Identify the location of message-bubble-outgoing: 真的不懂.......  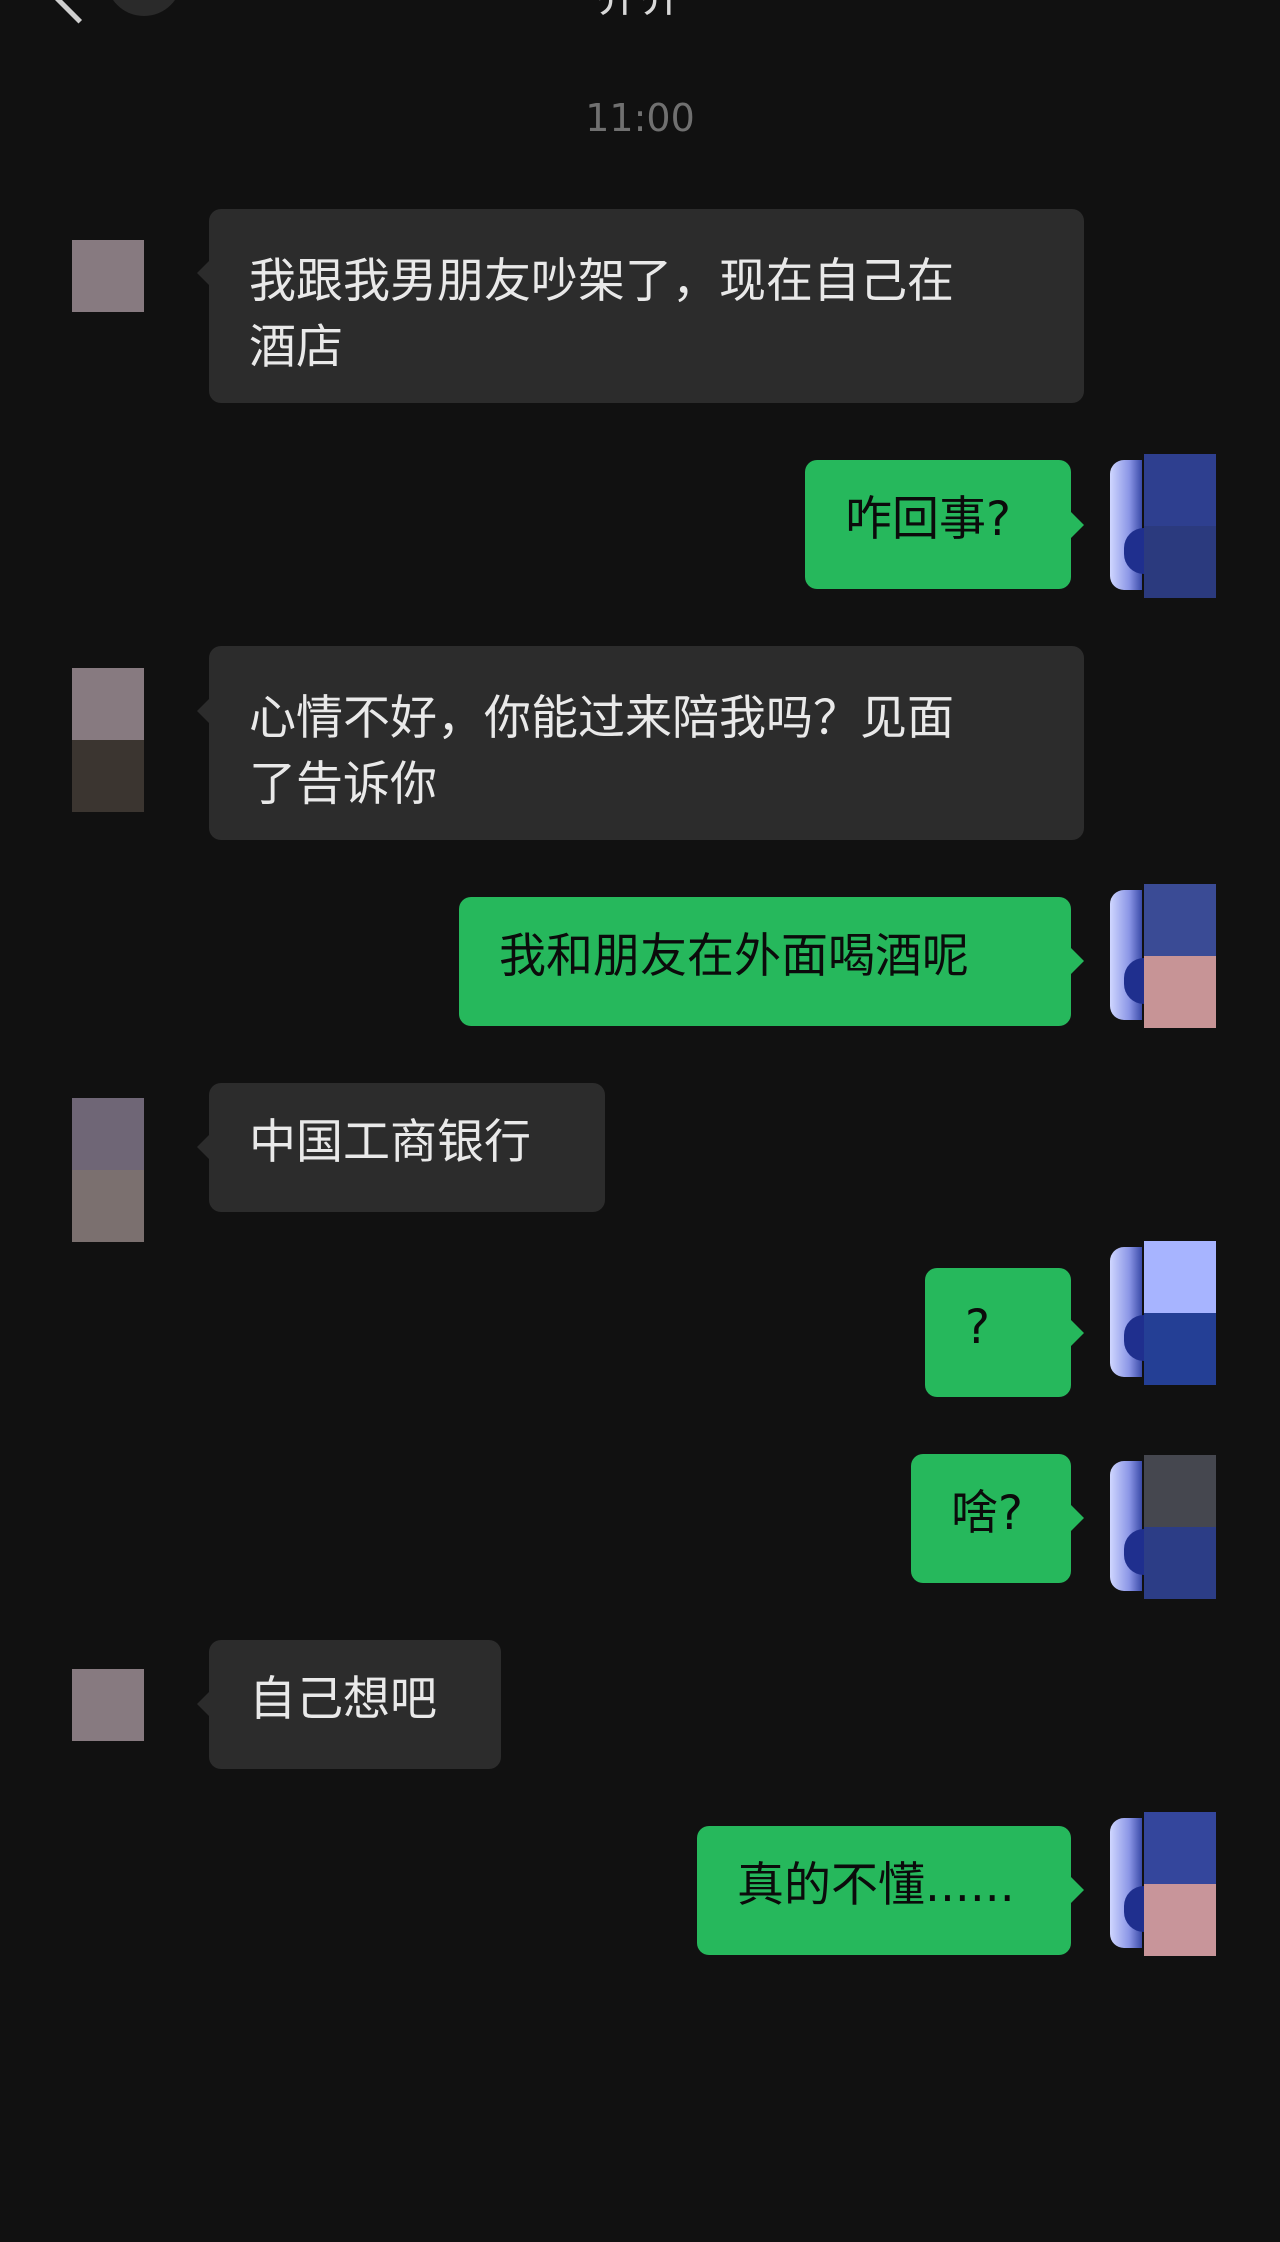
(884, 1890).